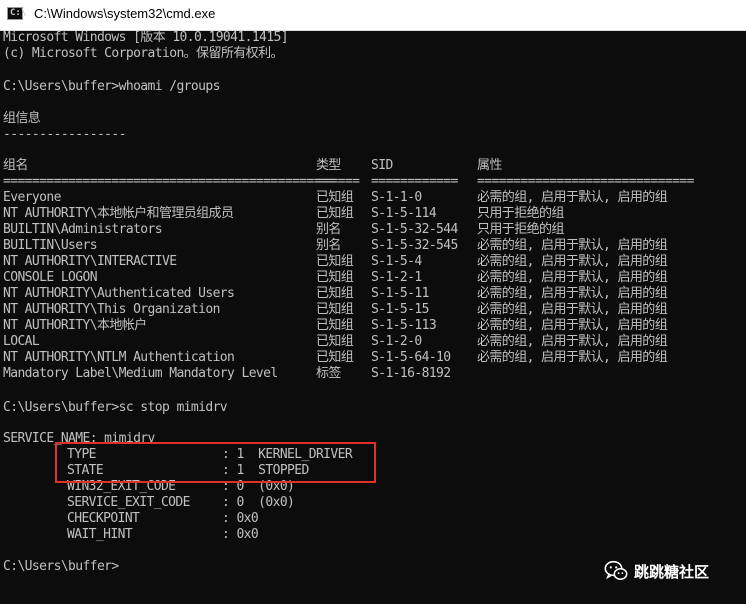  I want to click on column-header-group-name: 组名, so click(15, 165).